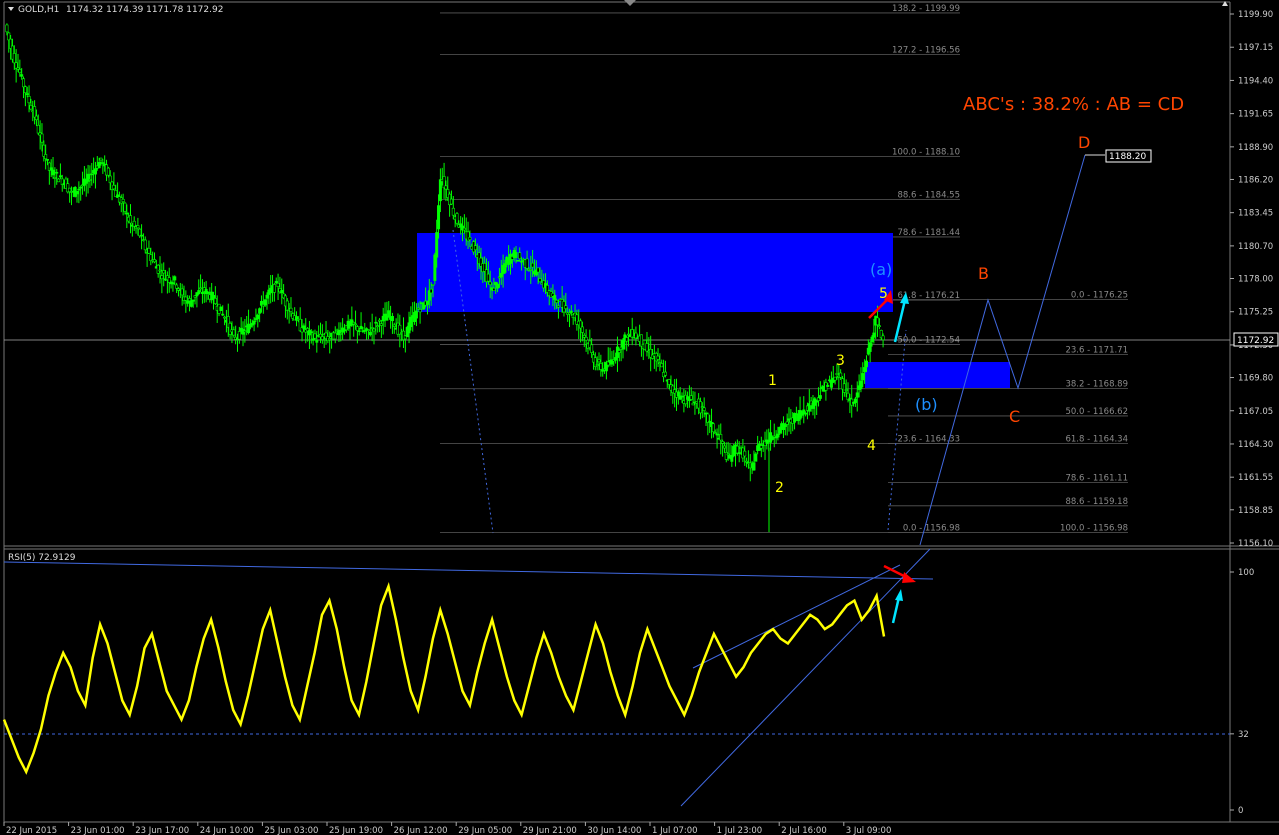 This screenshot has height=835, width=1279. Describe the element at coordinates (926, 50) in the screenshot. I see `fib-level-label: 127.2 - 1196.56` at that location.